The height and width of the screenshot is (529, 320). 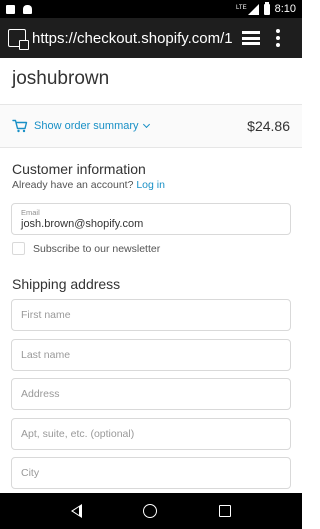 I want to click on image-notification-icon, so click(x=10, y=9).